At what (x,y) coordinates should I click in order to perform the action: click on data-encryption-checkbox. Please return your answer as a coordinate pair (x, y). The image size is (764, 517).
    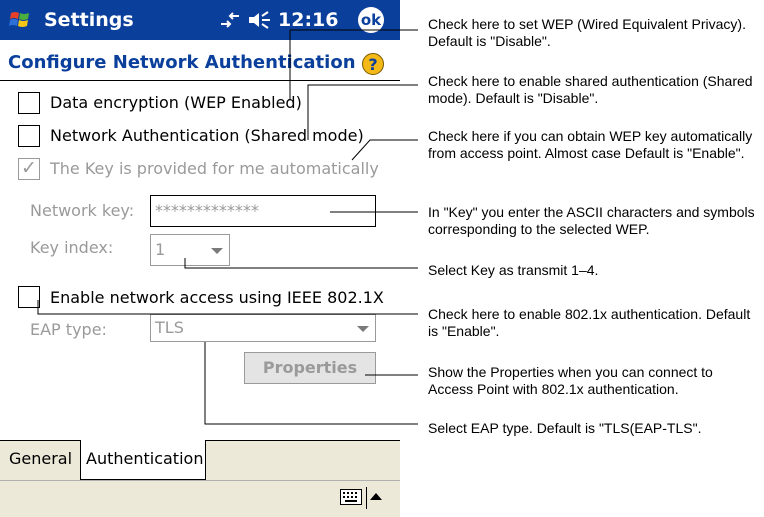
    Looking at the image, I should click on (29, 103).